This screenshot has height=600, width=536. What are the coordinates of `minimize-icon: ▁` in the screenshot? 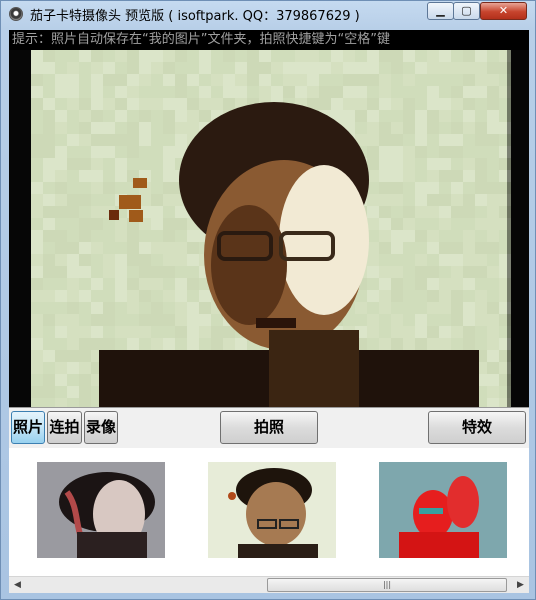 It's located at (440, 10).